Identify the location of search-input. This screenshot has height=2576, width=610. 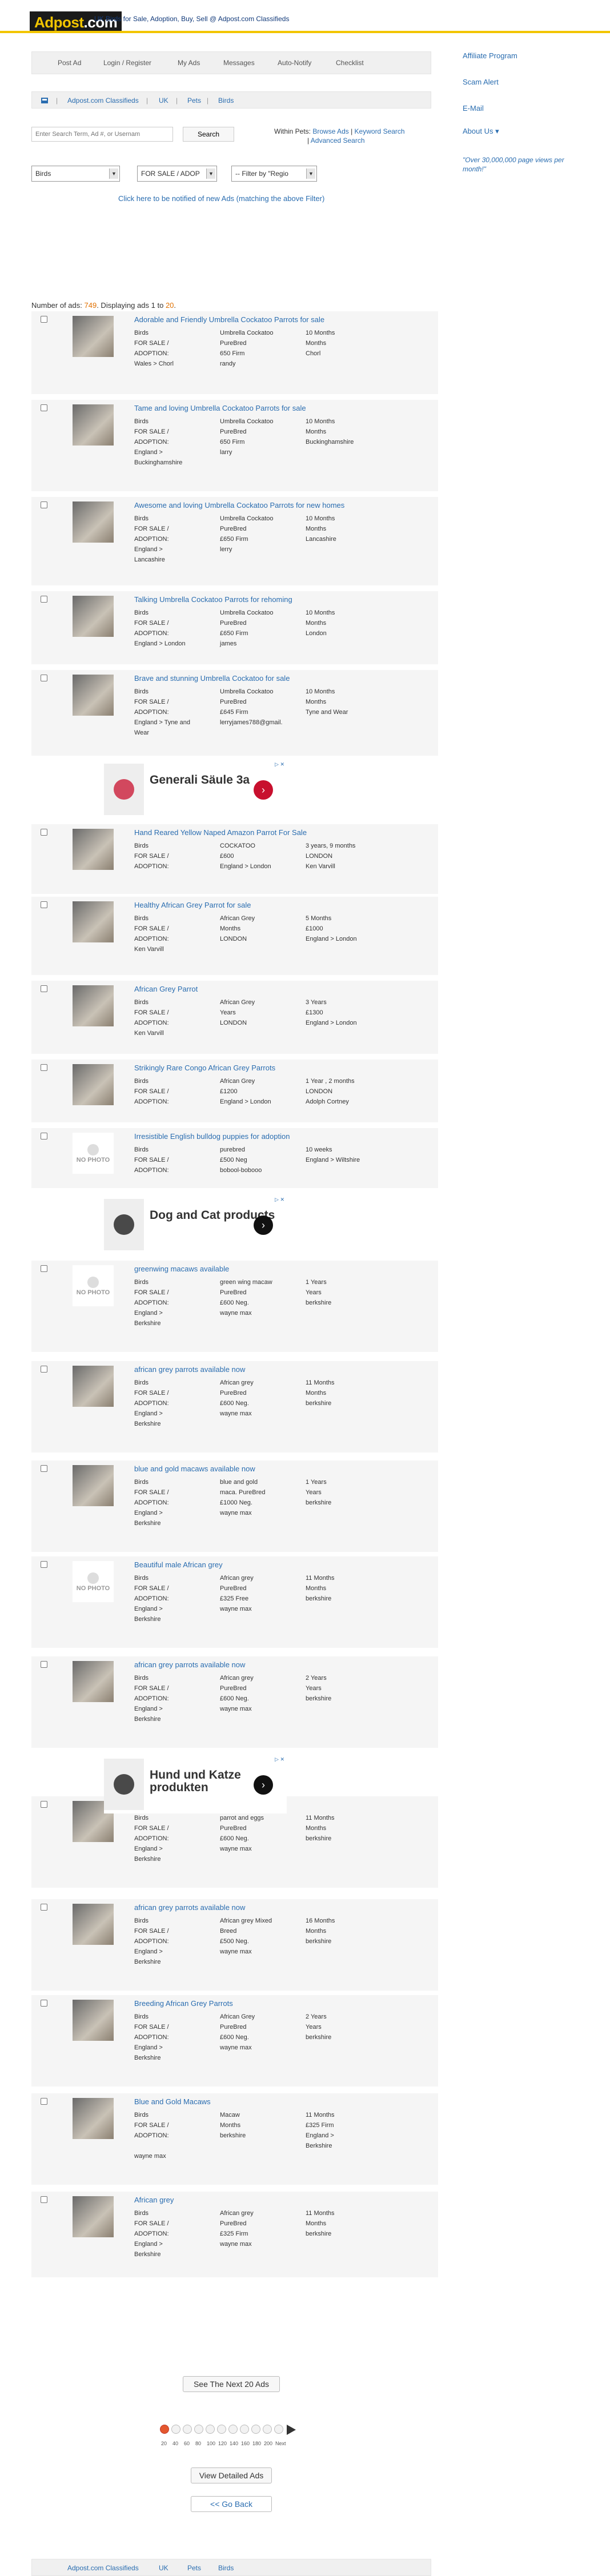
(102, 134).